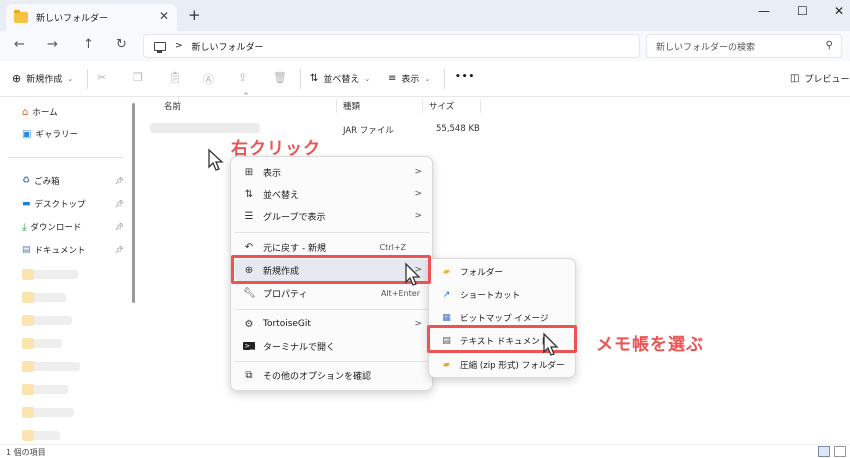  I want to click on new-tab-button: +, so click(194, 15).